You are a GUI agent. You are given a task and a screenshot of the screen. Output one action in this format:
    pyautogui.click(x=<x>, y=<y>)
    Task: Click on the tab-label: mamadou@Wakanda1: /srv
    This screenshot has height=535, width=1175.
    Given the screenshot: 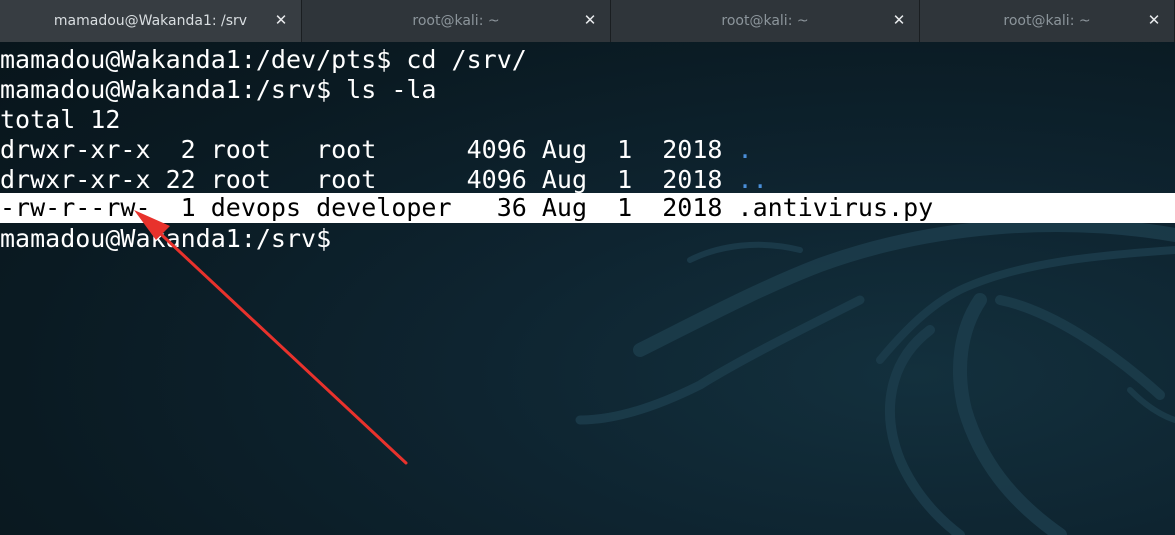 What is the action you would take?
    pyautogui.click(x=150, y=21)
    